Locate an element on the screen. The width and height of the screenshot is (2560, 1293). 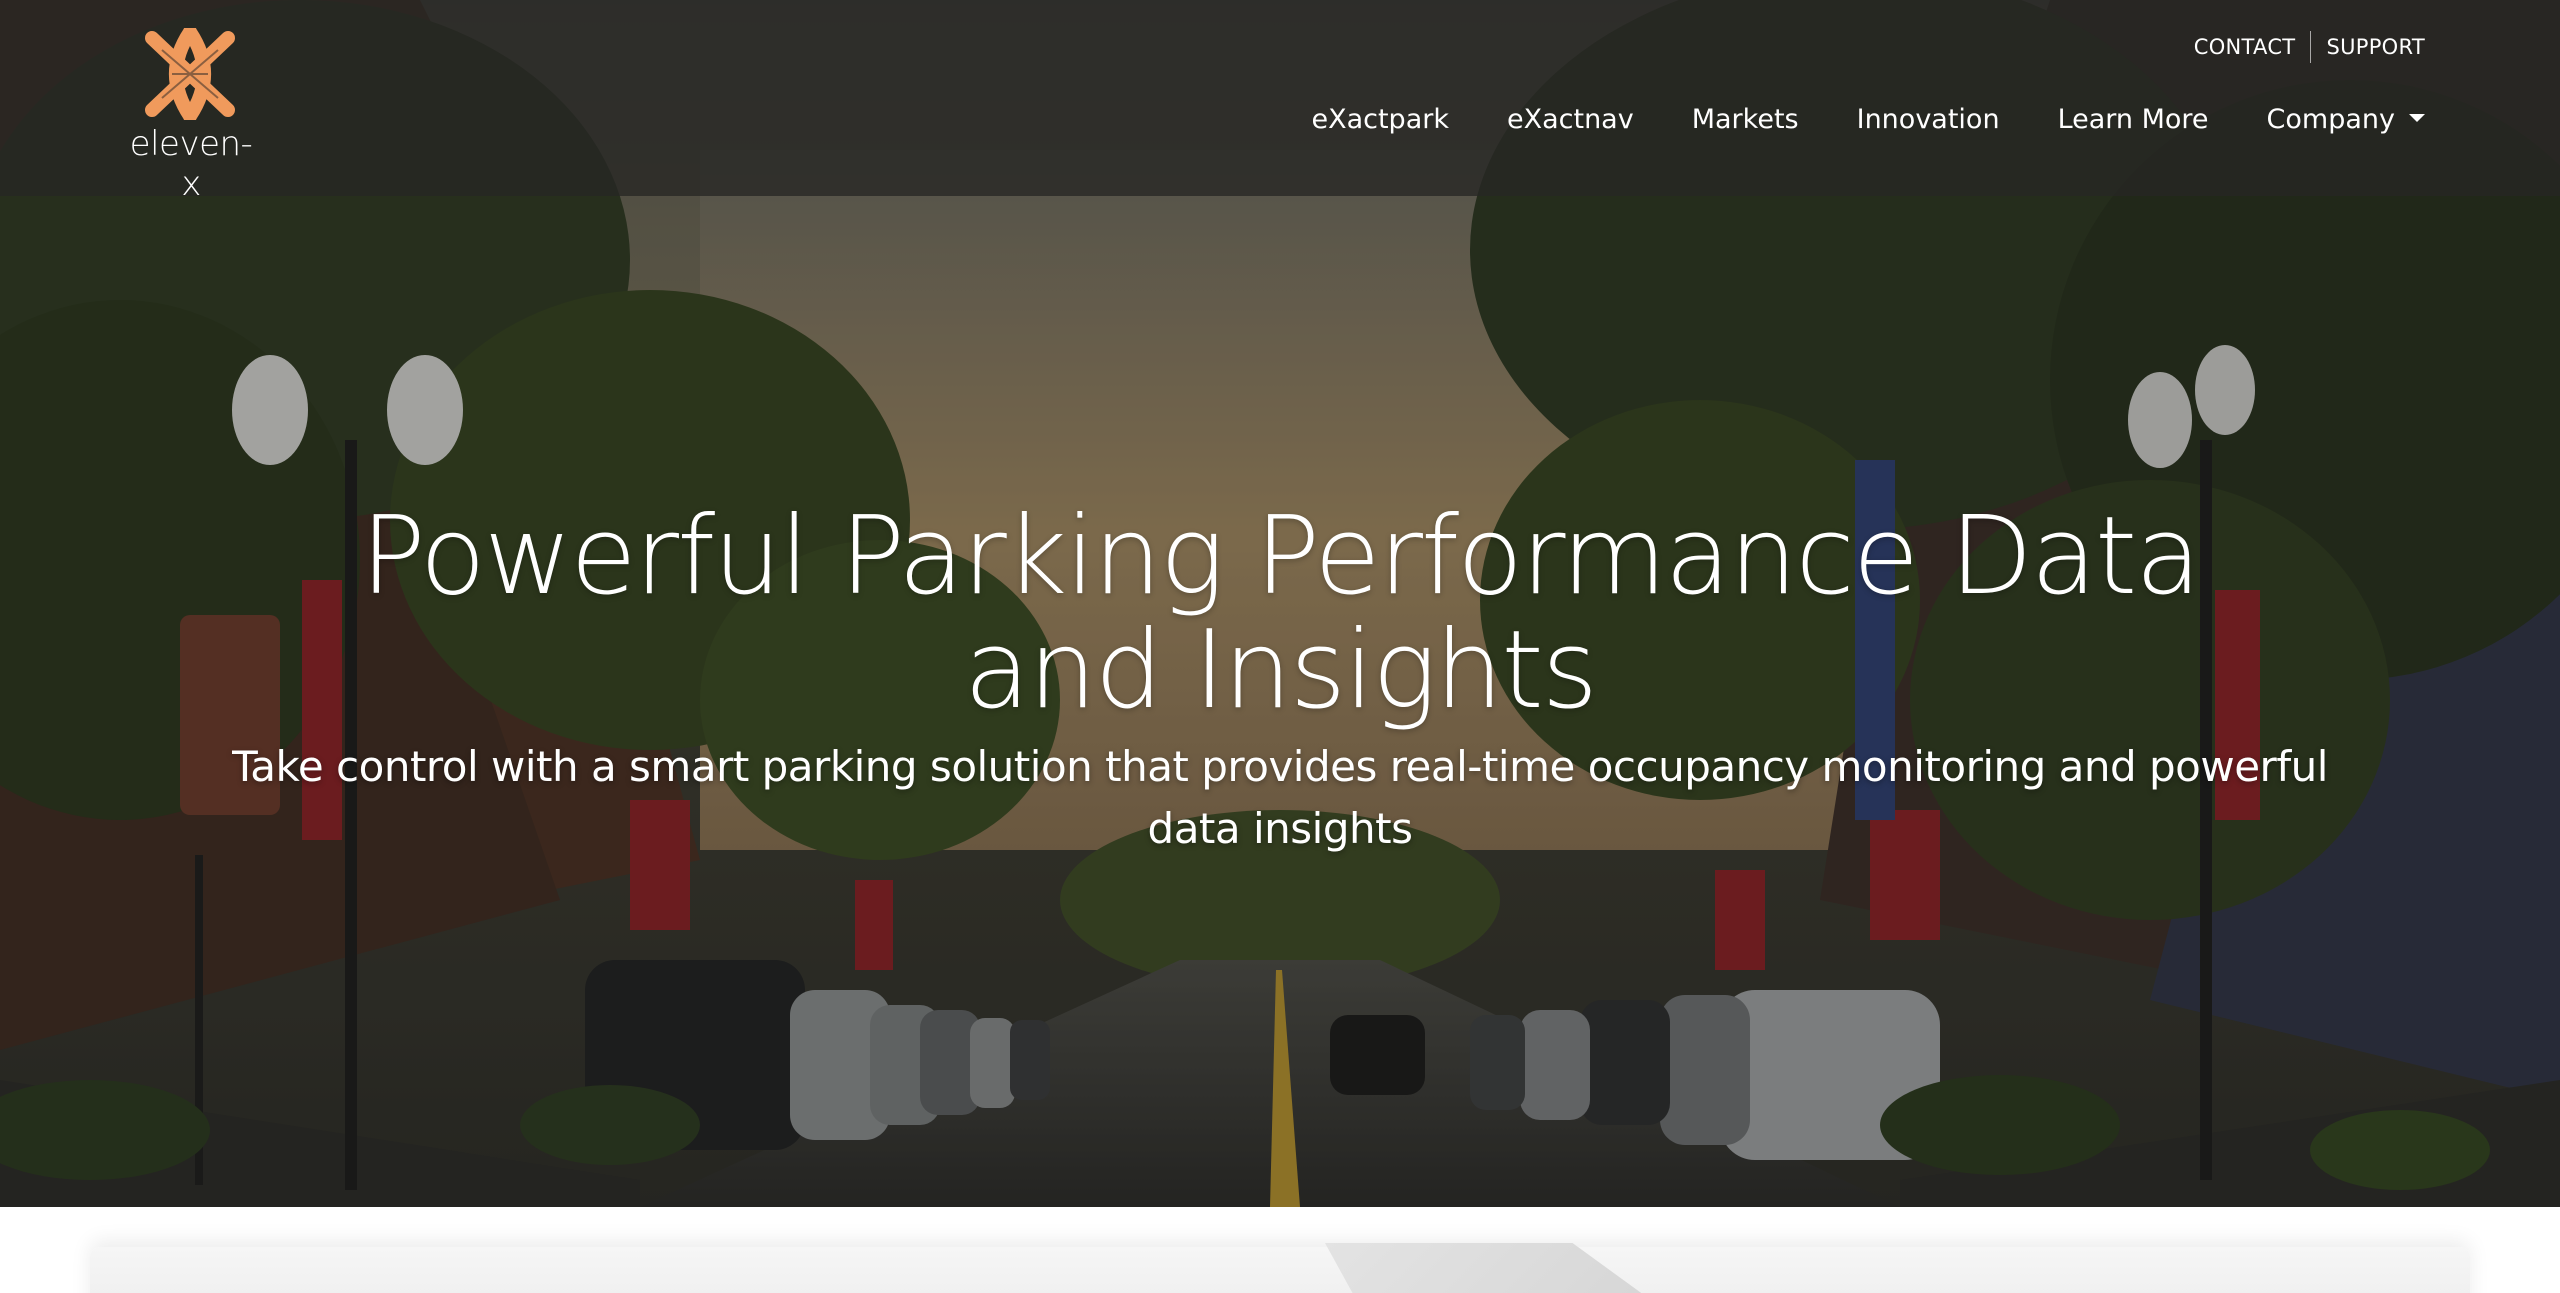
nav-item-label: Learn More is located at coordinates (2133, 119).